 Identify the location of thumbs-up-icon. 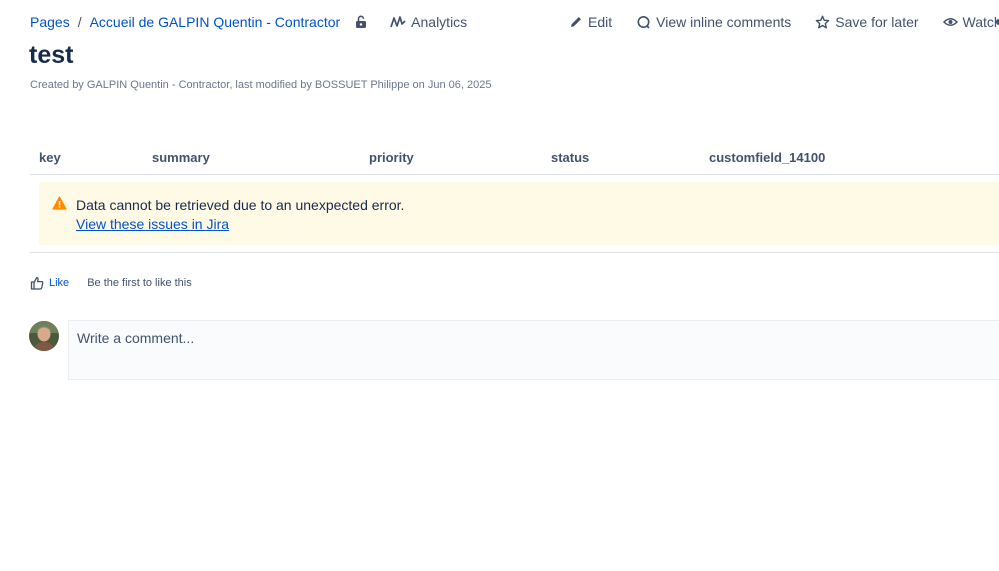
(37, 283).